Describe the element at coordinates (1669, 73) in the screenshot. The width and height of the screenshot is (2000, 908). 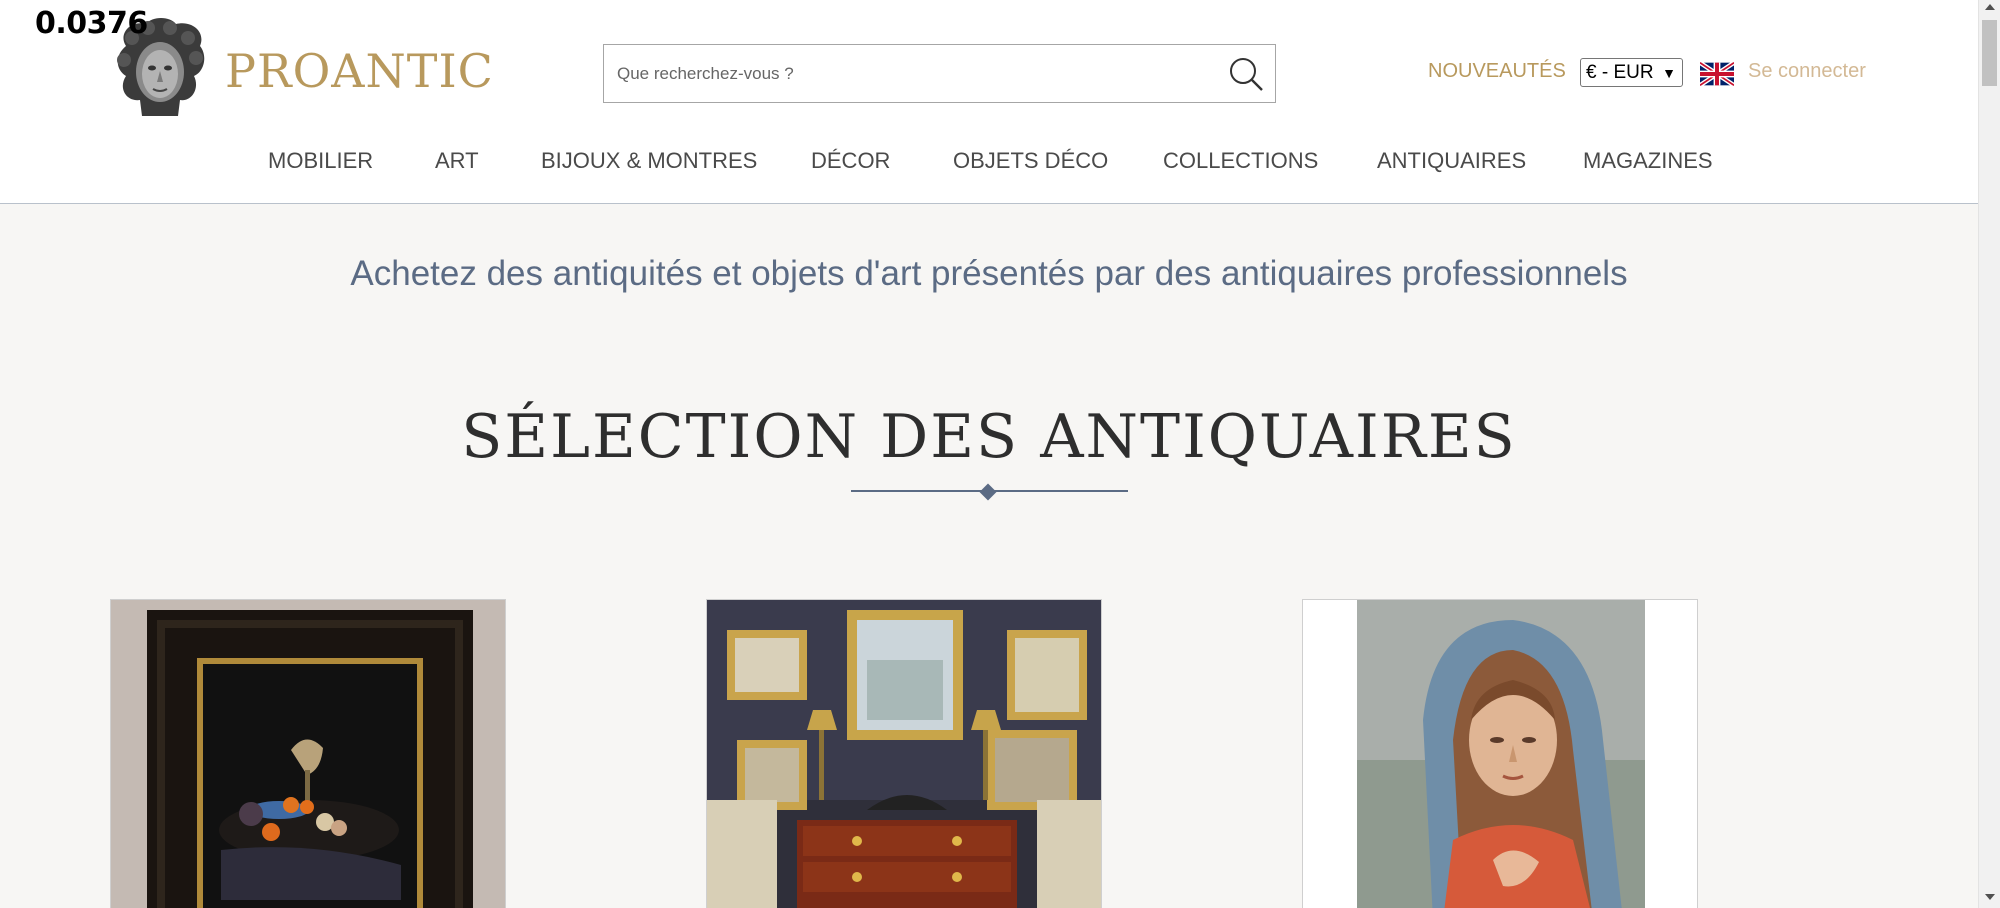
I see `chevron-down-icon: ▼` at that location.